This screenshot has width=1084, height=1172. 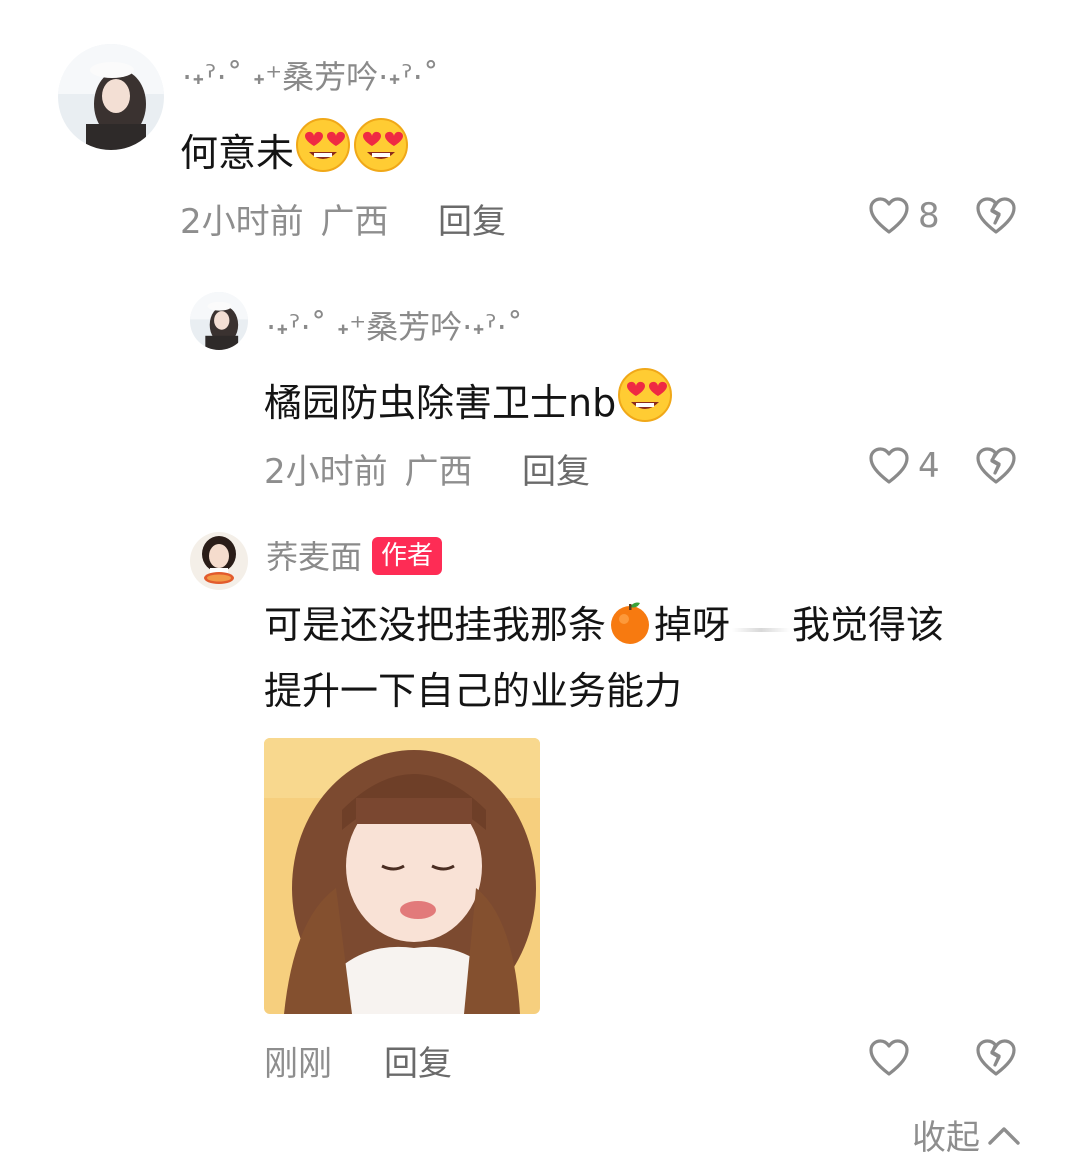 I want to click on username: 荞麦面 作者, so click(x=354, y=555).